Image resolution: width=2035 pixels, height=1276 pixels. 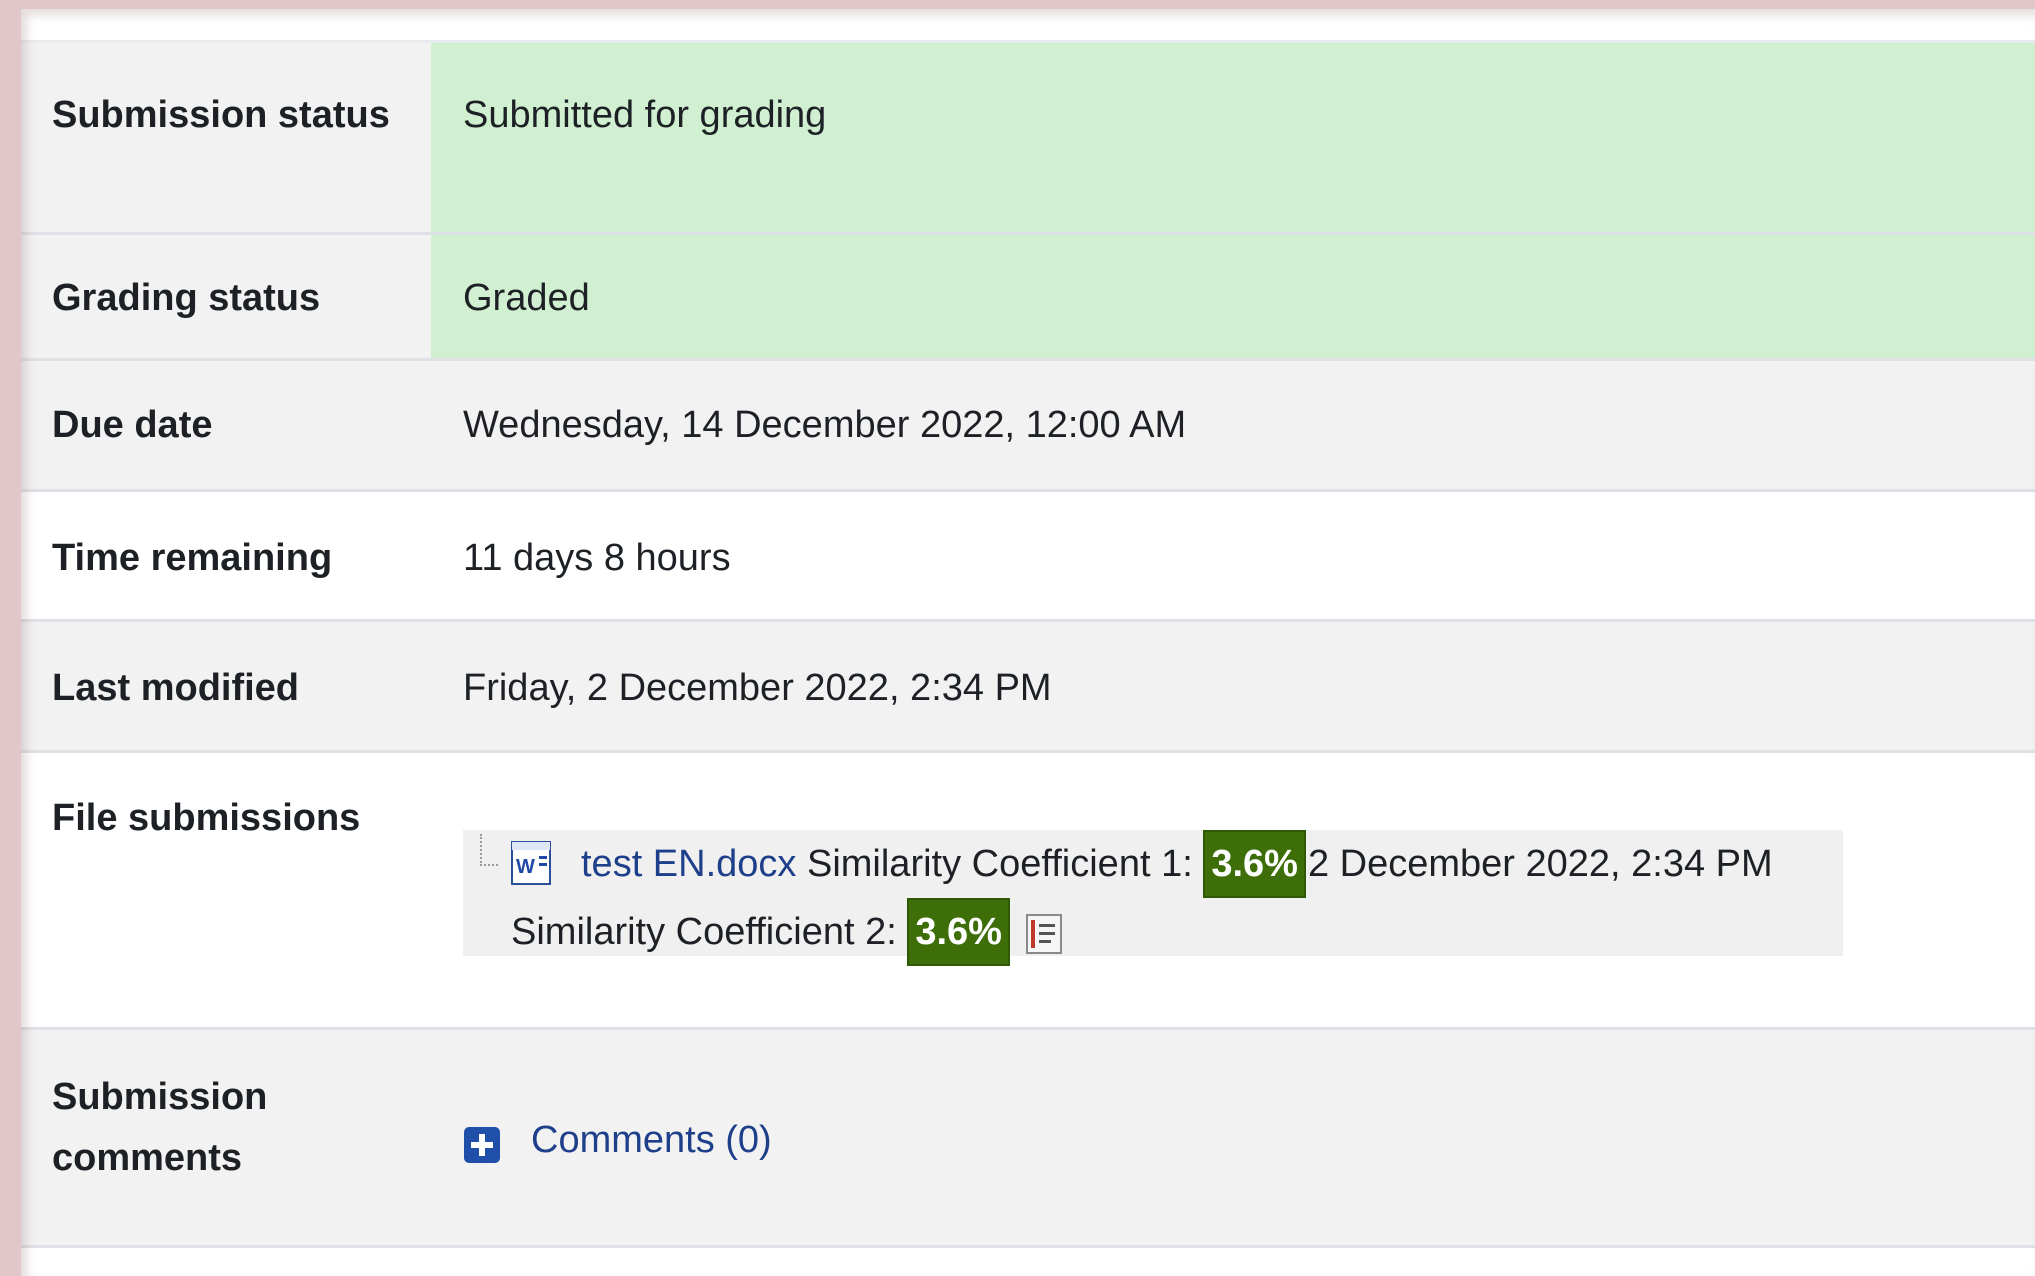 What do you see at coordinates (1233, 686) in the screenshot?
I see `last-modified-value: Friday, 2 December 2022, 2:34 PM` at bounding box center [1233, 686].